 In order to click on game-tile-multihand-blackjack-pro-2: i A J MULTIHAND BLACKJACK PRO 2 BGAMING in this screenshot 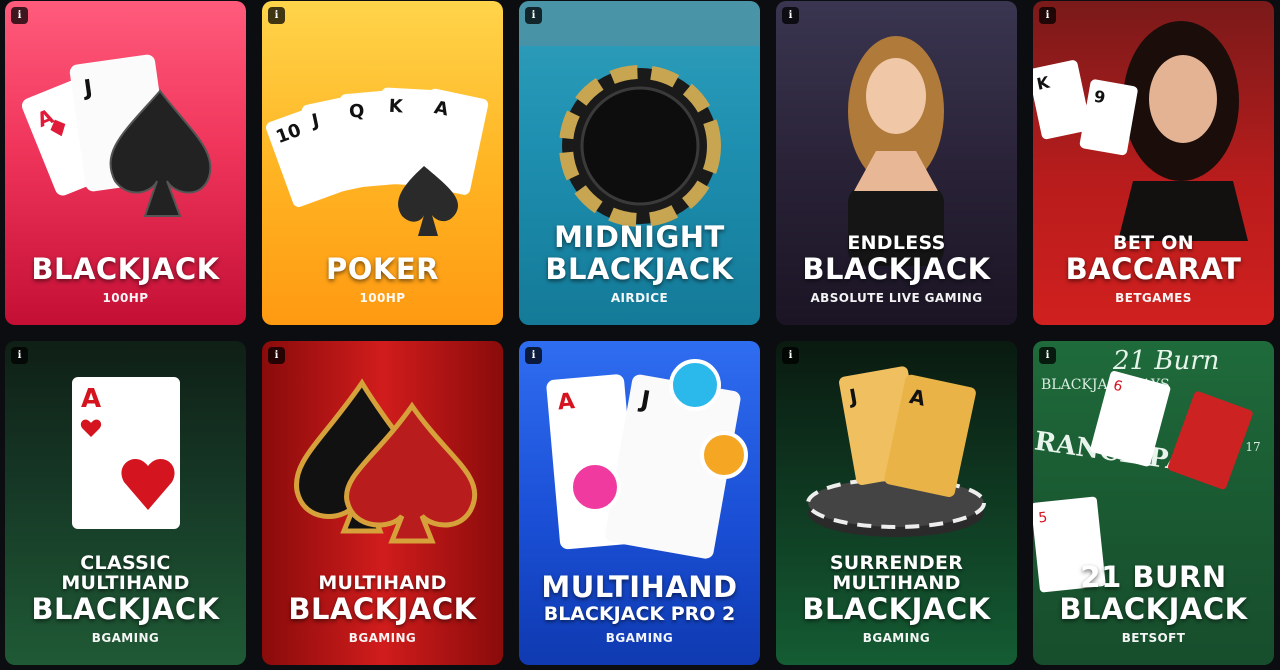, I will do `click(639, 503)`.